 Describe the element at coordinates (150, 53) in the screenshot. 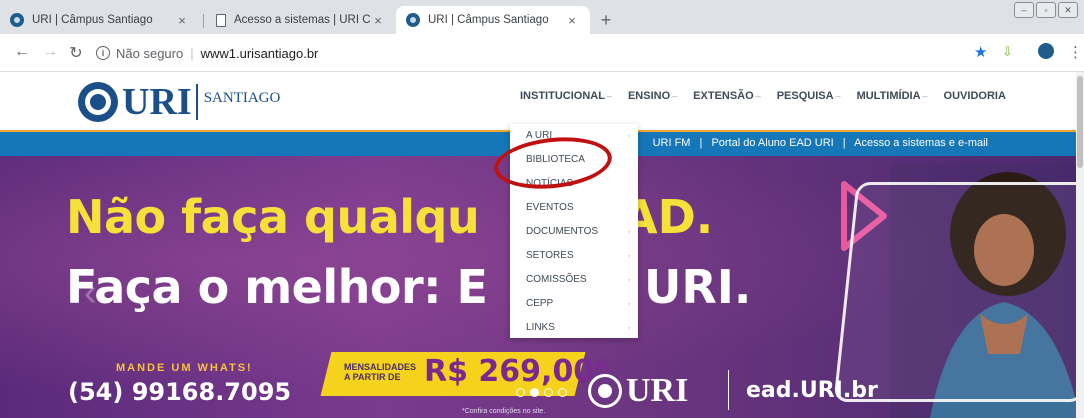

I see `security-label: Não seguro` at that location.